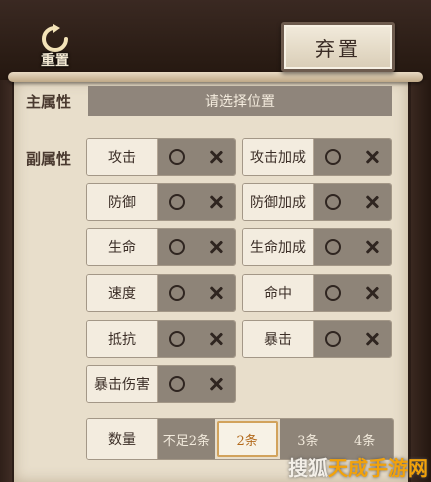 The image size is (431, 482). Describe the element at coordinates (278, 247) in the screenshot. I see `option-name: 生命加成` at that location.